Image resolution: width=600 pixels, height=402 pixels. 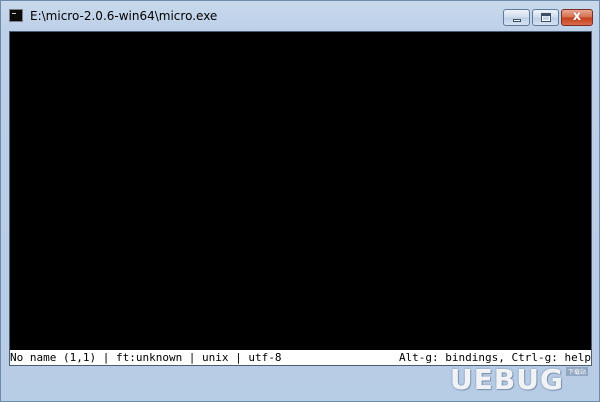 I want to click on maximize-icon, so click(x=546, y=17).